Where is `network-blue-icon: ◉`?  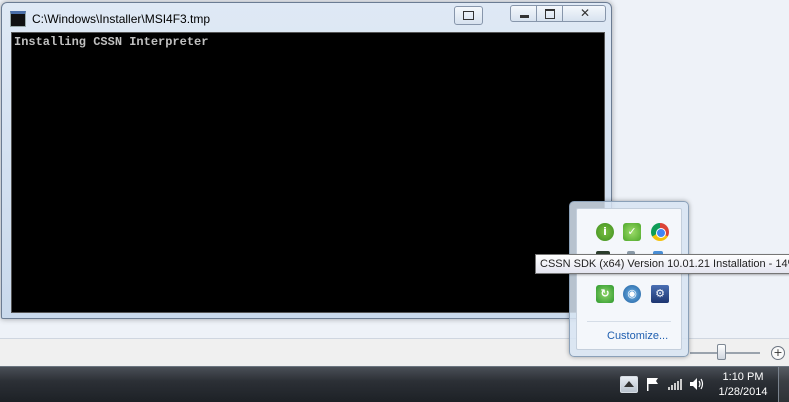
network-blue-icon: ◉ is located at coordinates (632, 294).